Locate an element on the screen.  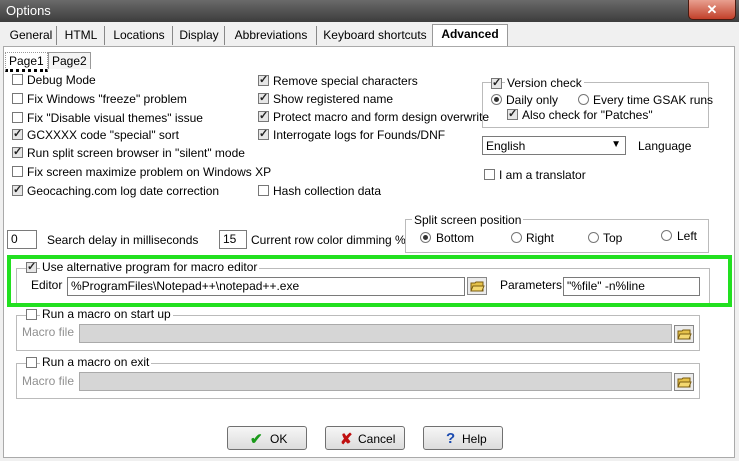
help-icon: ? is located at coordinates (451, 438).